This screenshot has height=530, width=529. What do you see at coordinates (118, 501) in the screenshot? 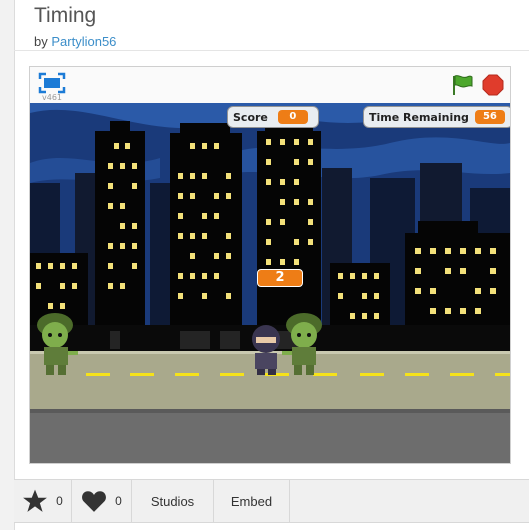
I see `love-count: 0` at bounding box center [118, 501].